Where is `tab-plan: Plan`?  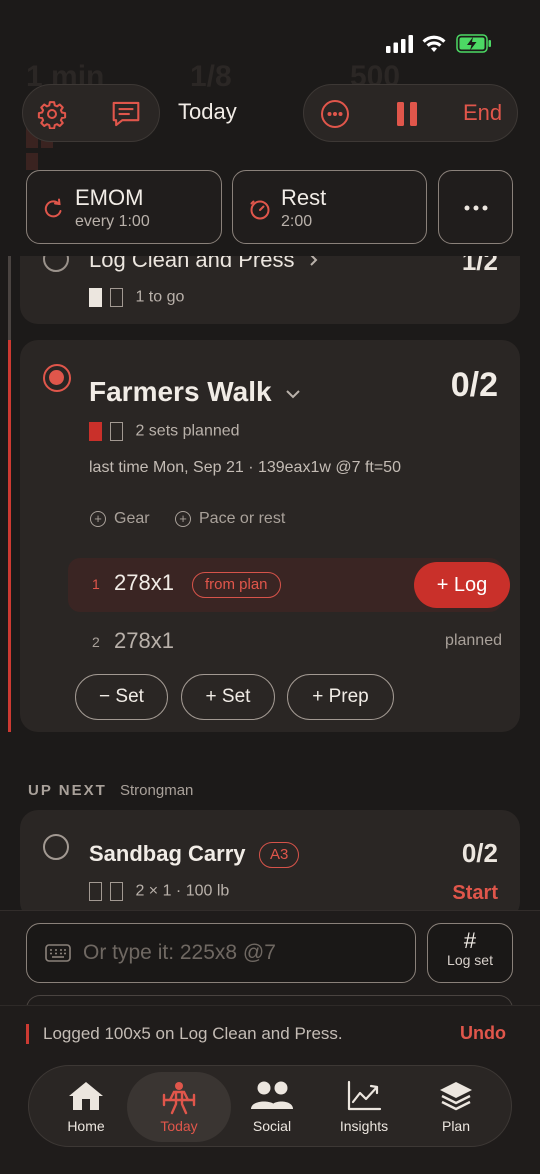 tab-plan: Plan is located at coordinates (456, 1107).